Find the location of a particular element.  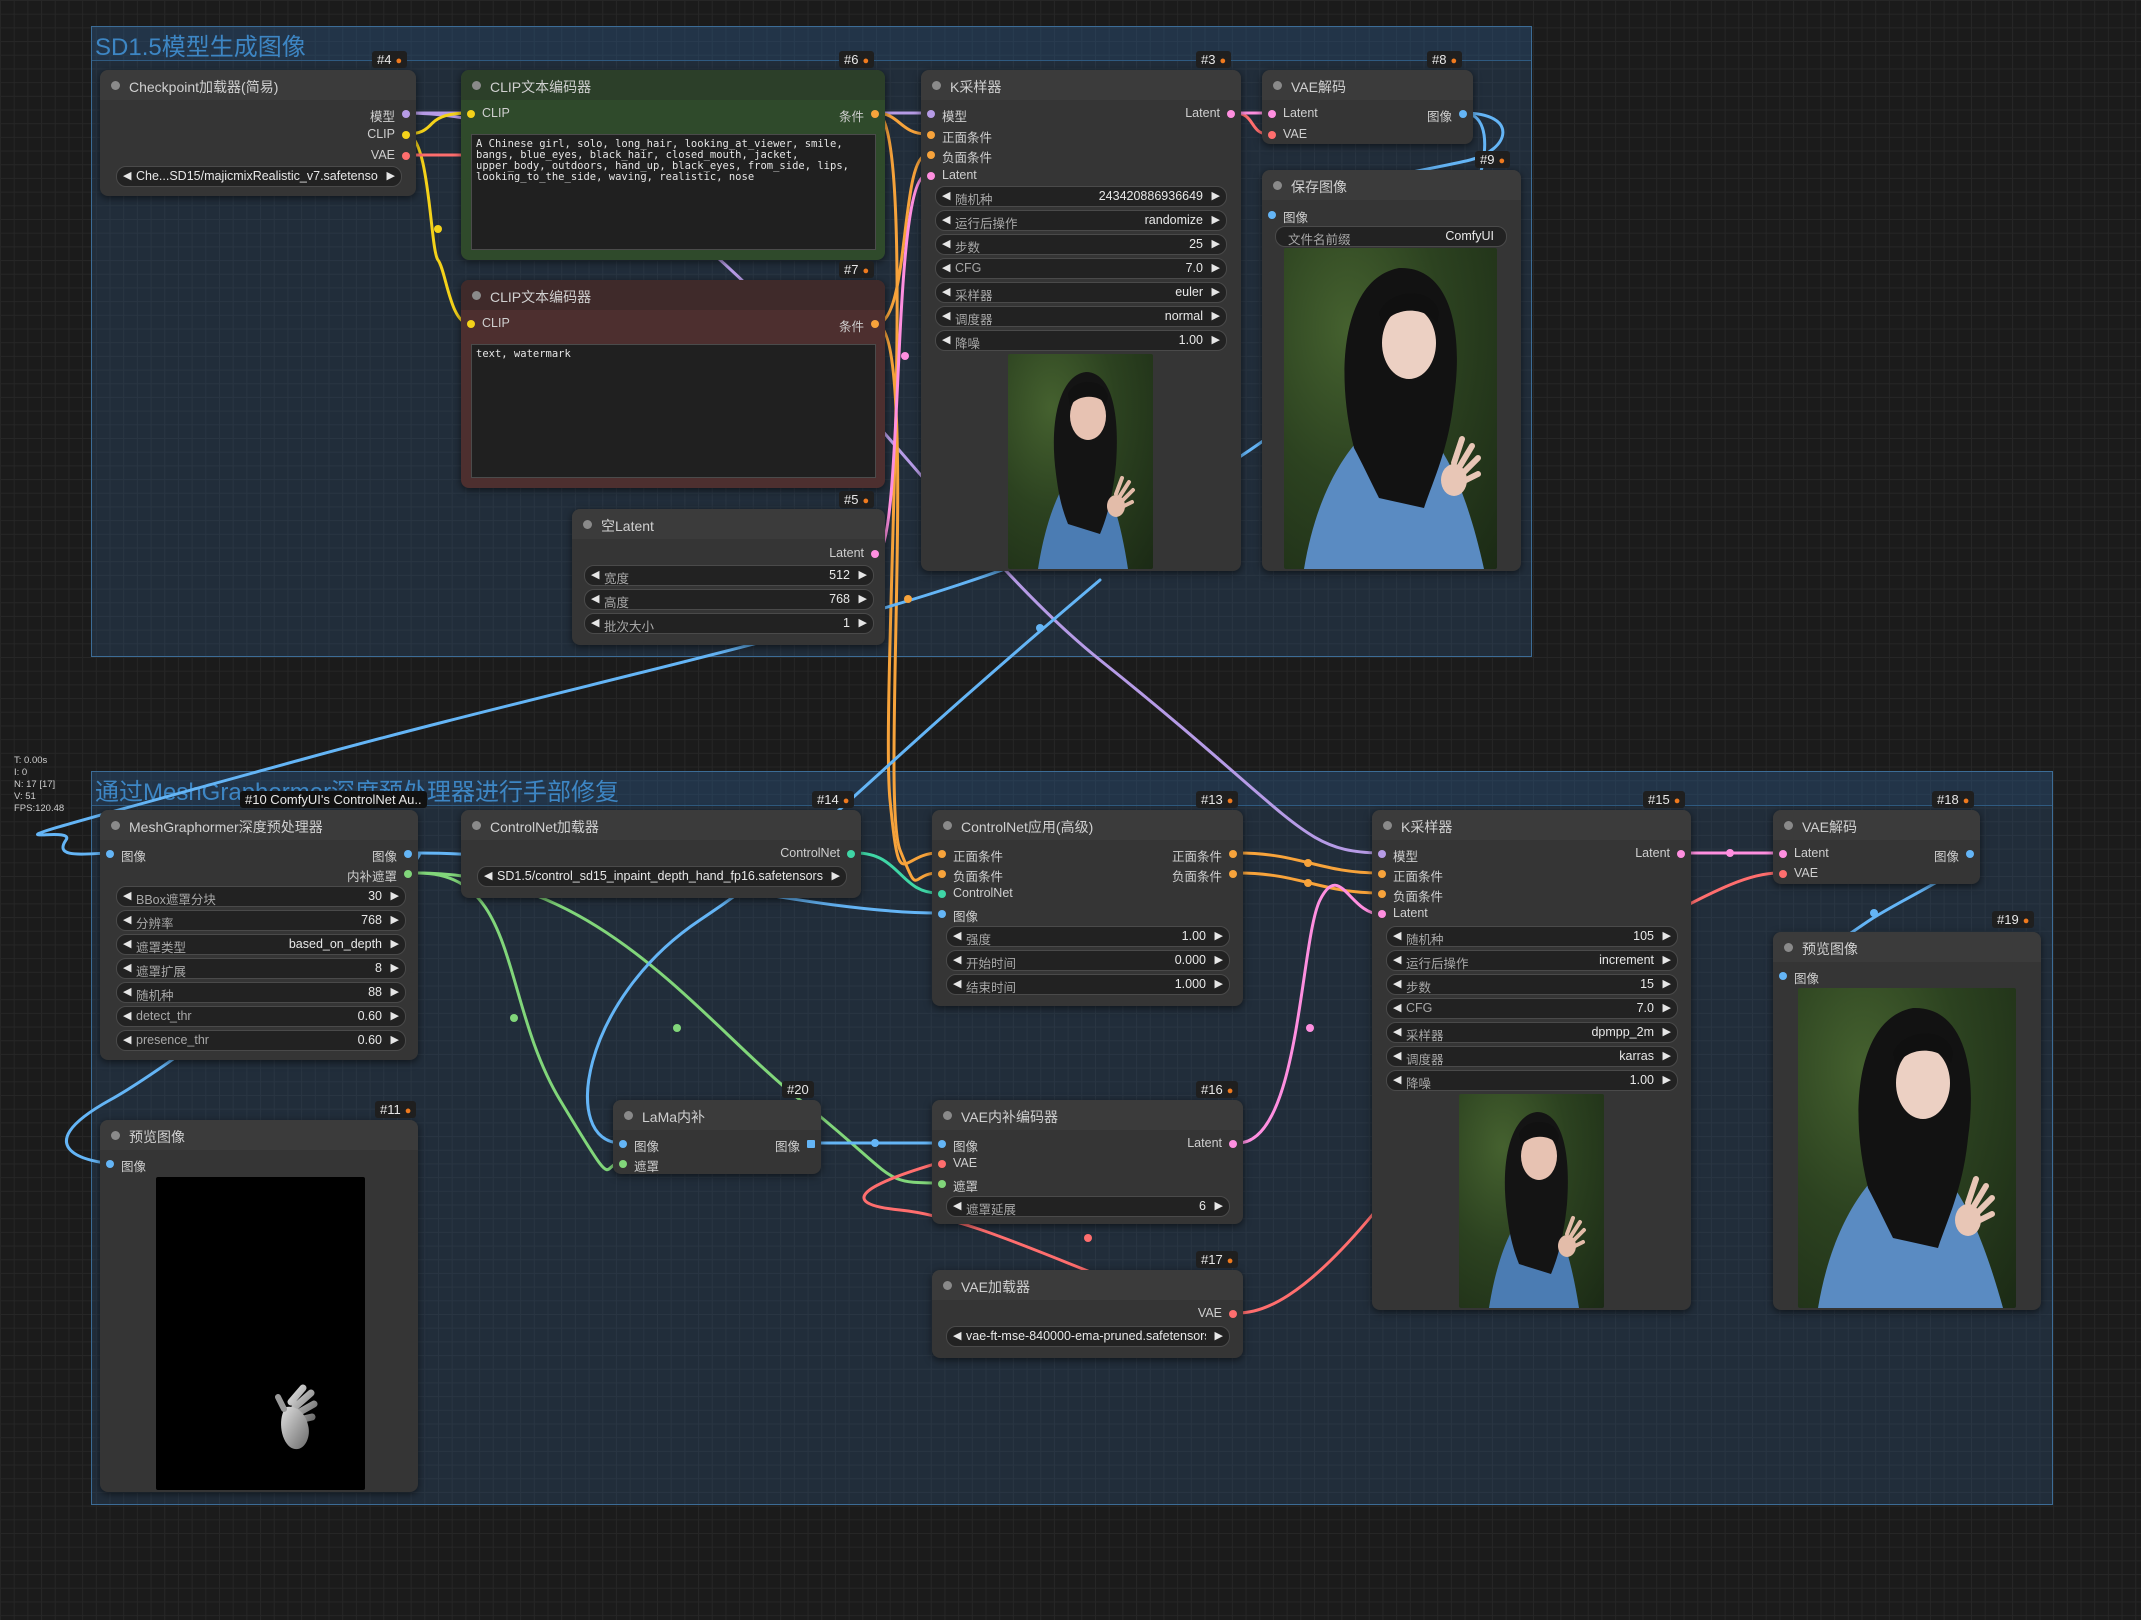

output-clip: CLIP is located at coordinates (388, 134).